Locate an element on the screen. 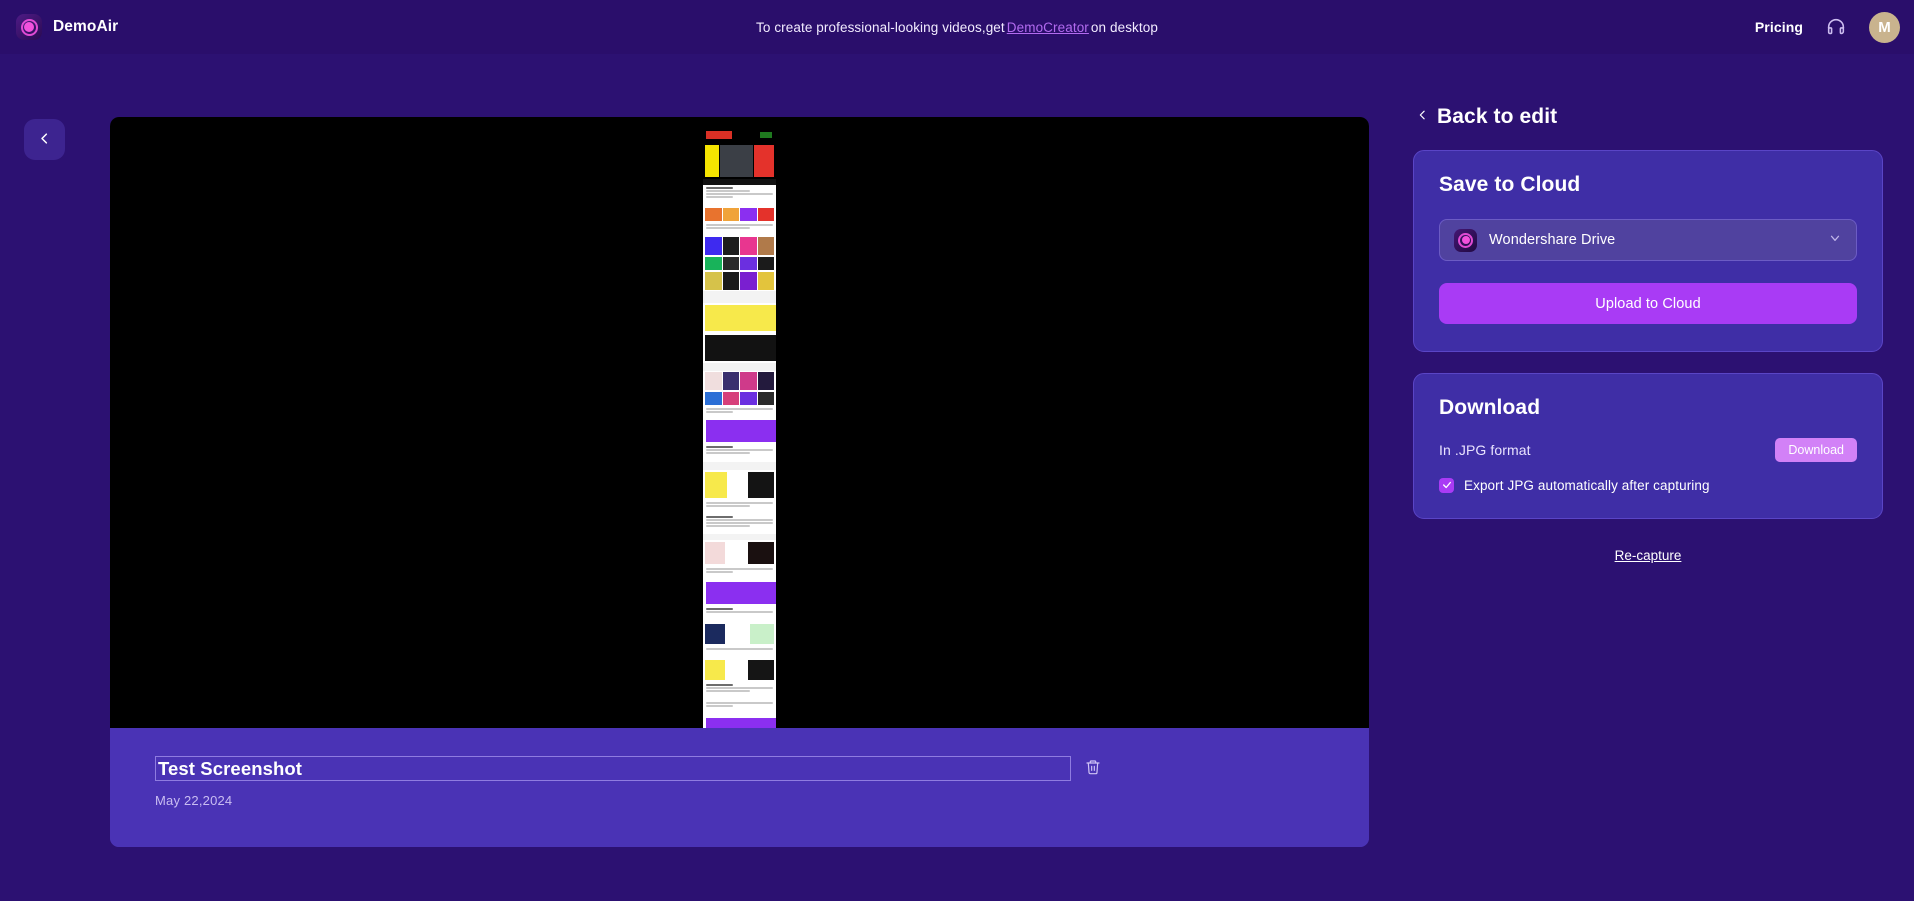  headset-icon is located at coordinates (1836, 27).